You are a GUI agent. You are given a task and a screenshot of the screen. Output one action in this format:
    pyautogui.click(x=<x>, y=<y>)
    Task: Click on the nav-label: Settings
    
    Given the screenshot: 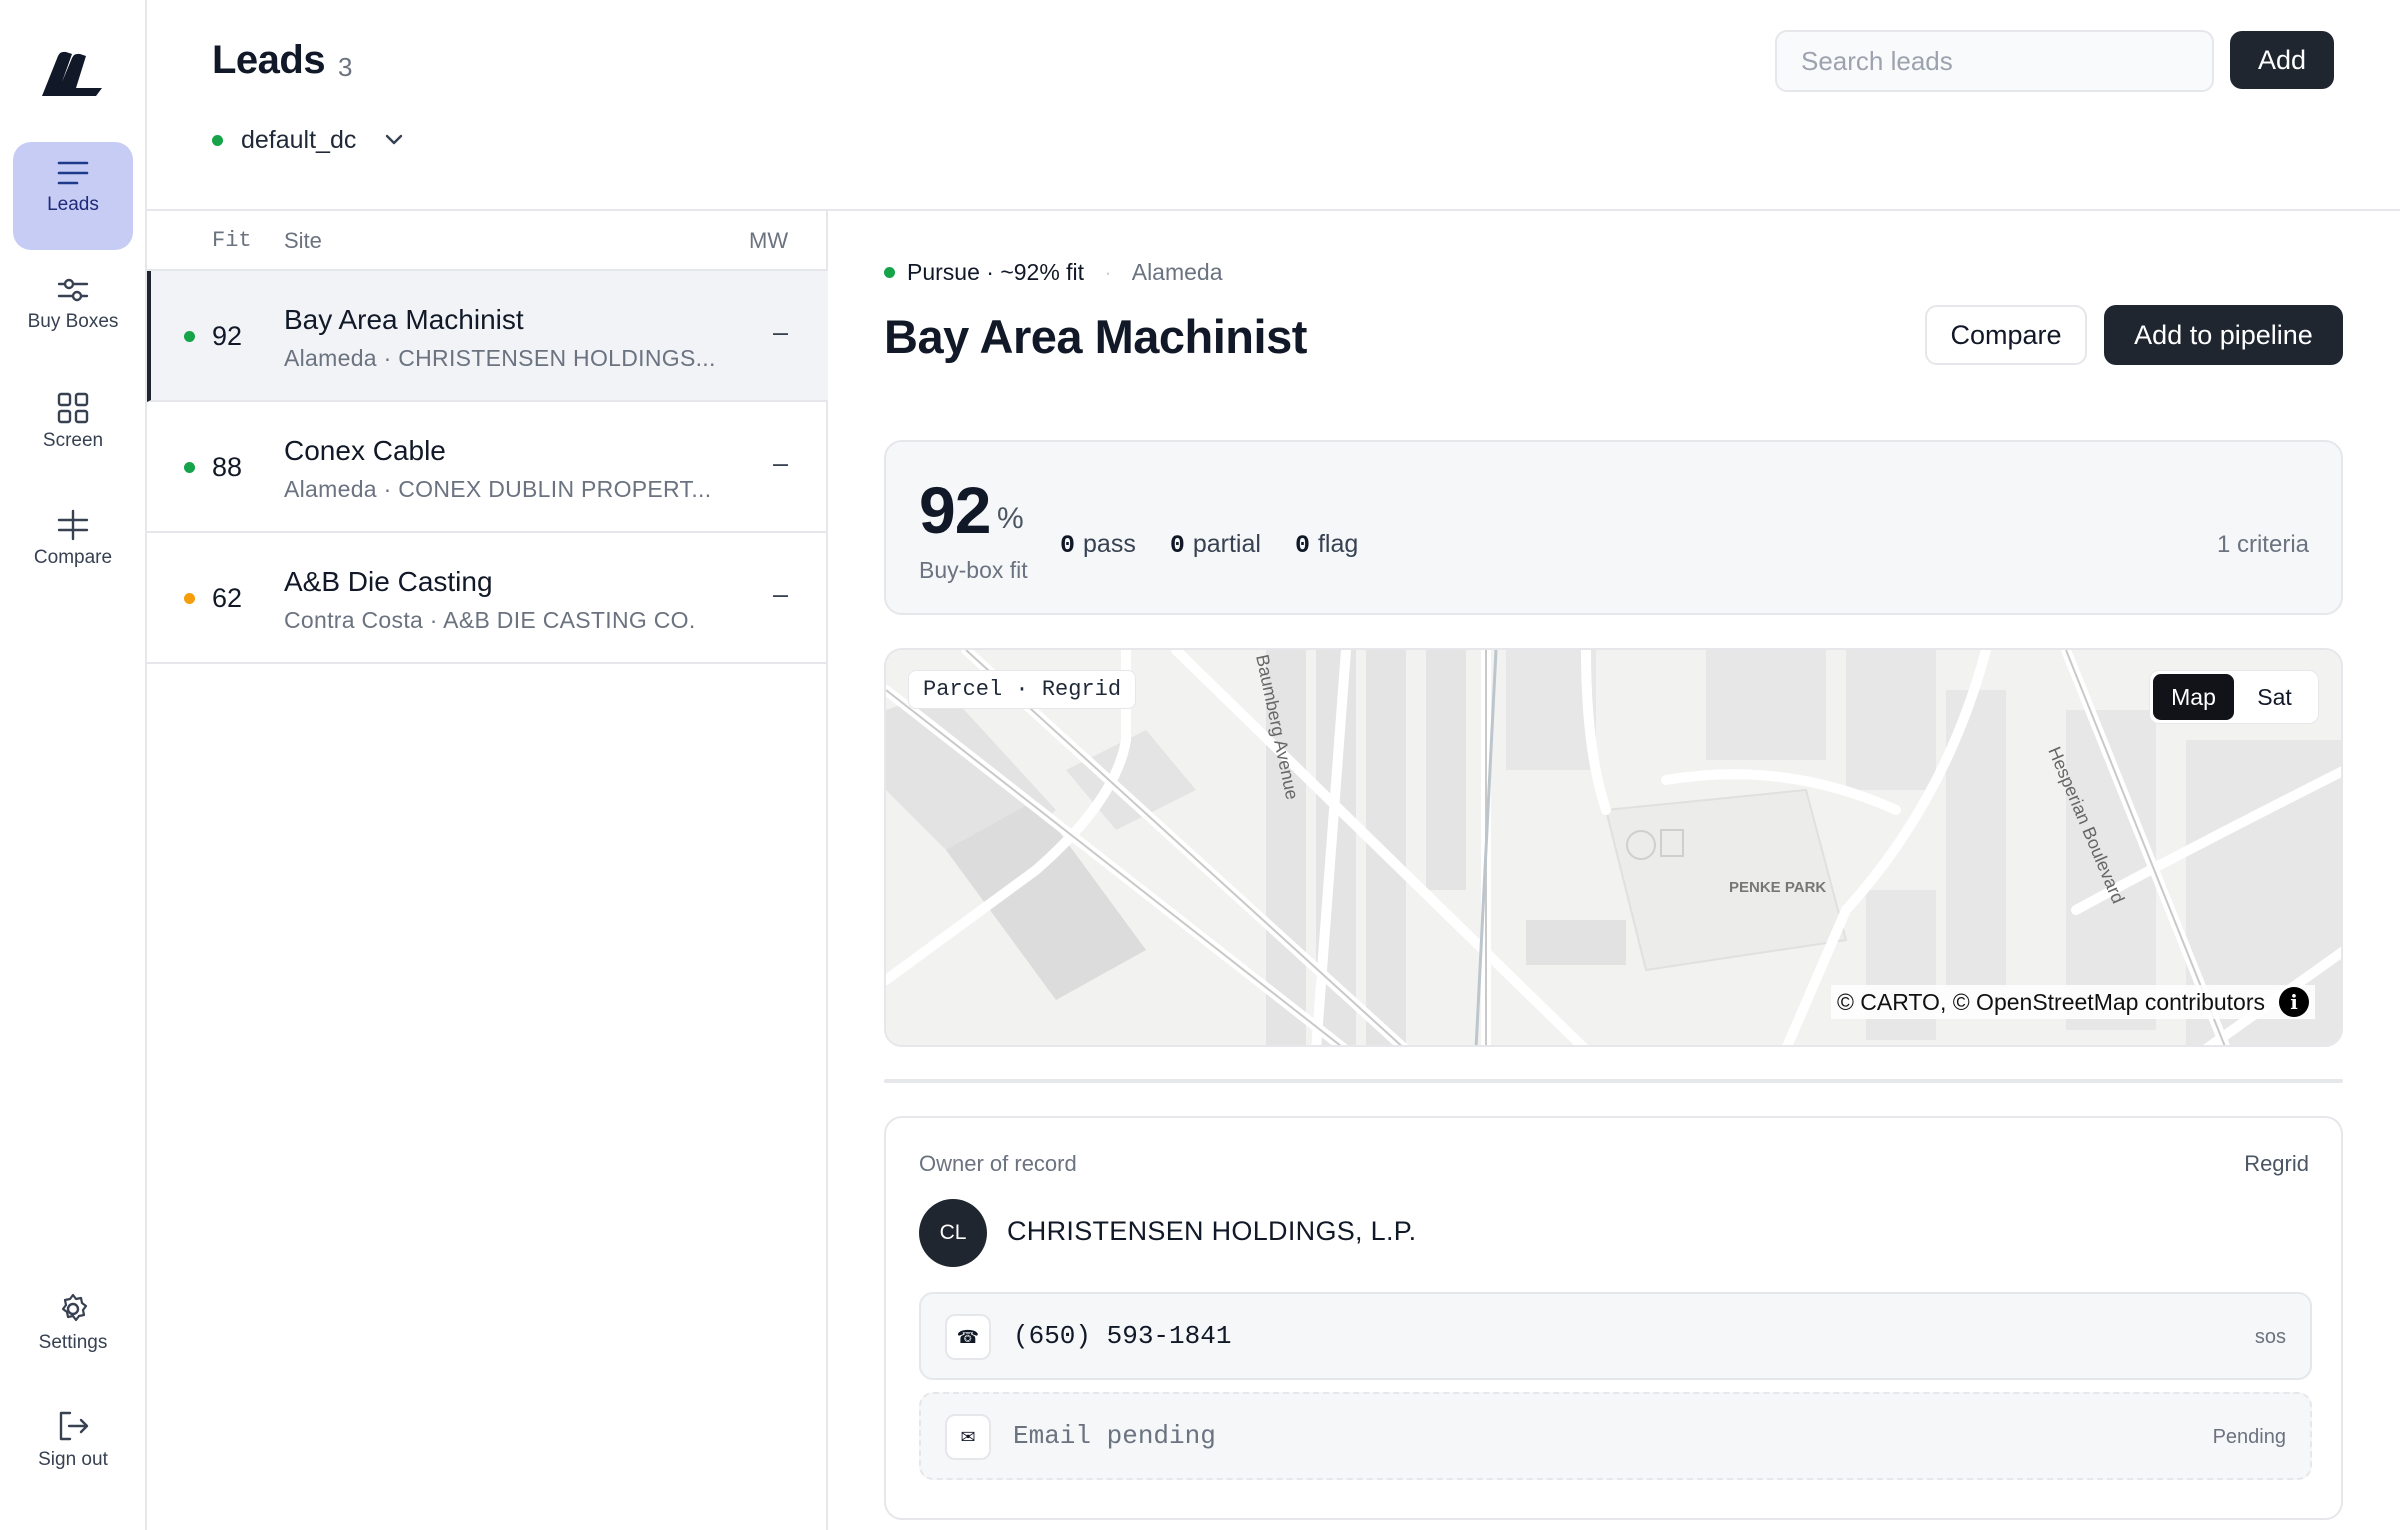 What is the action you would take?
    pyautogui.click(x=73, y=1342)
    